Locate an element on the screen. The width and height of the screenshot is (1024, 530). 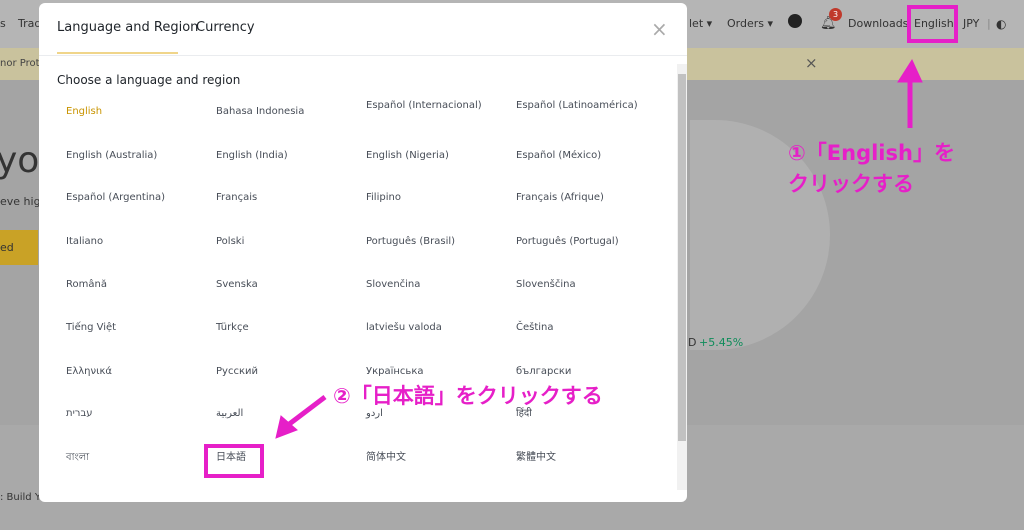
annotation-step1-line1: ①「English」を is located at coordinates (871, 153).